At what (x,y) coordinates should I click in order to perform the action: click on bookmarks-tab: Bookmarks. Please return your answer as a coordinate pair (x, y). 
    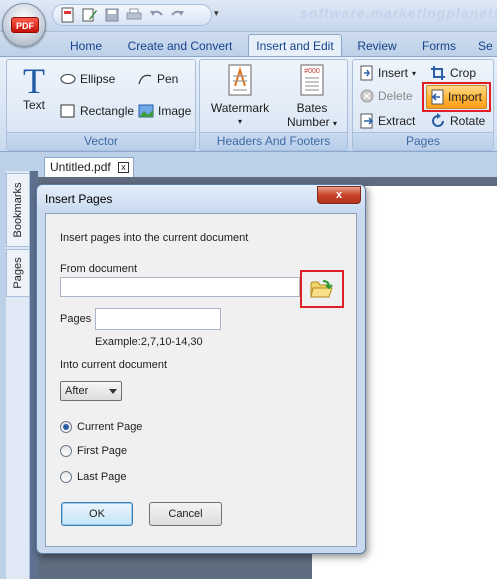
    Looking at the image, I should click on (18, 210).